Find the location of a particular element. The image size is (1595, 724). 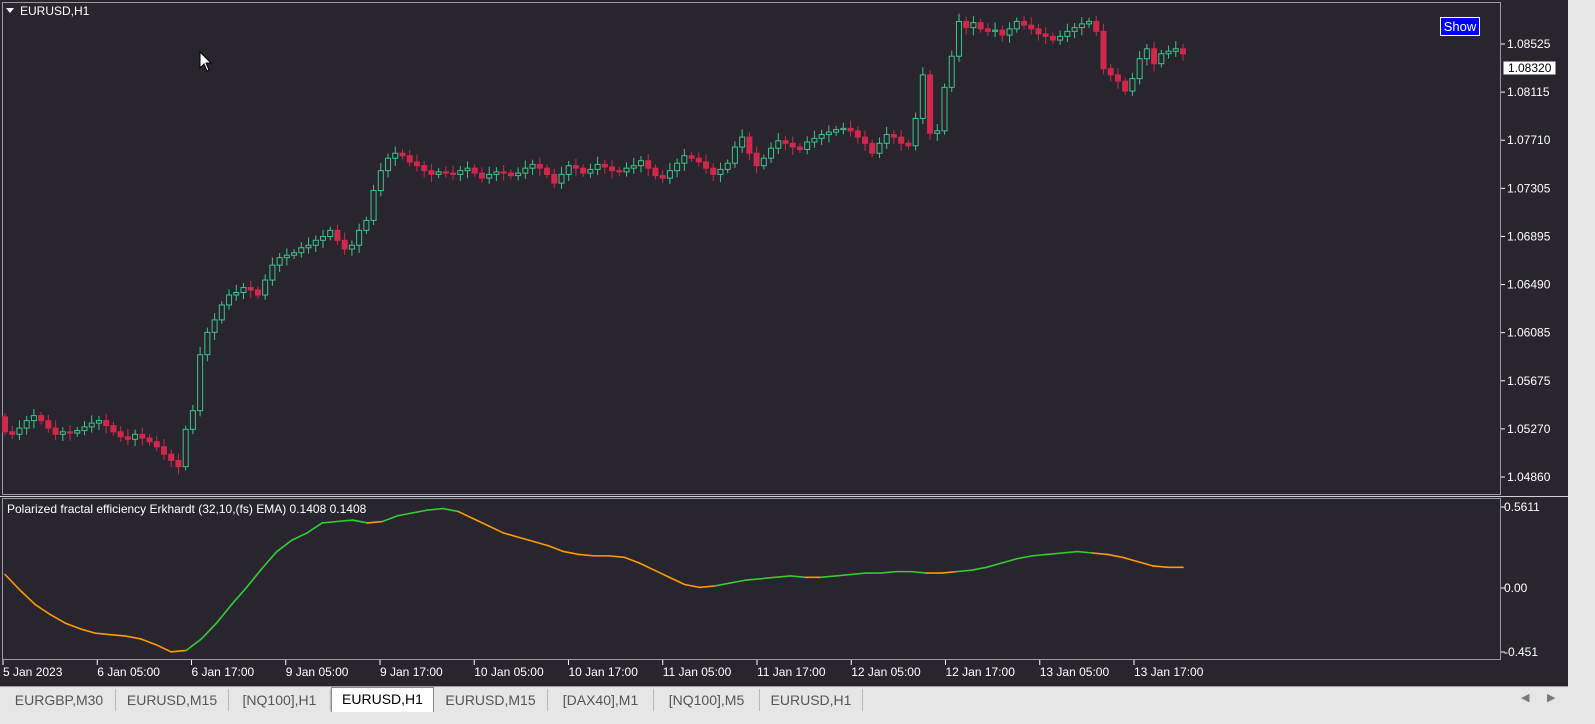

price-tick-label: 1.08115 is located at coordinates (1528, 92).